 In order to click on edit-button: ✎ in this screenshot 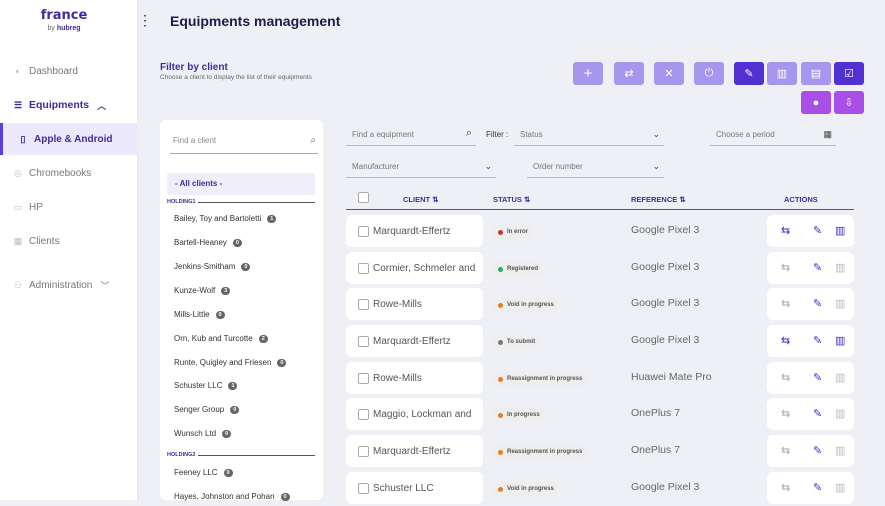, I will do `click(749, 73)`.